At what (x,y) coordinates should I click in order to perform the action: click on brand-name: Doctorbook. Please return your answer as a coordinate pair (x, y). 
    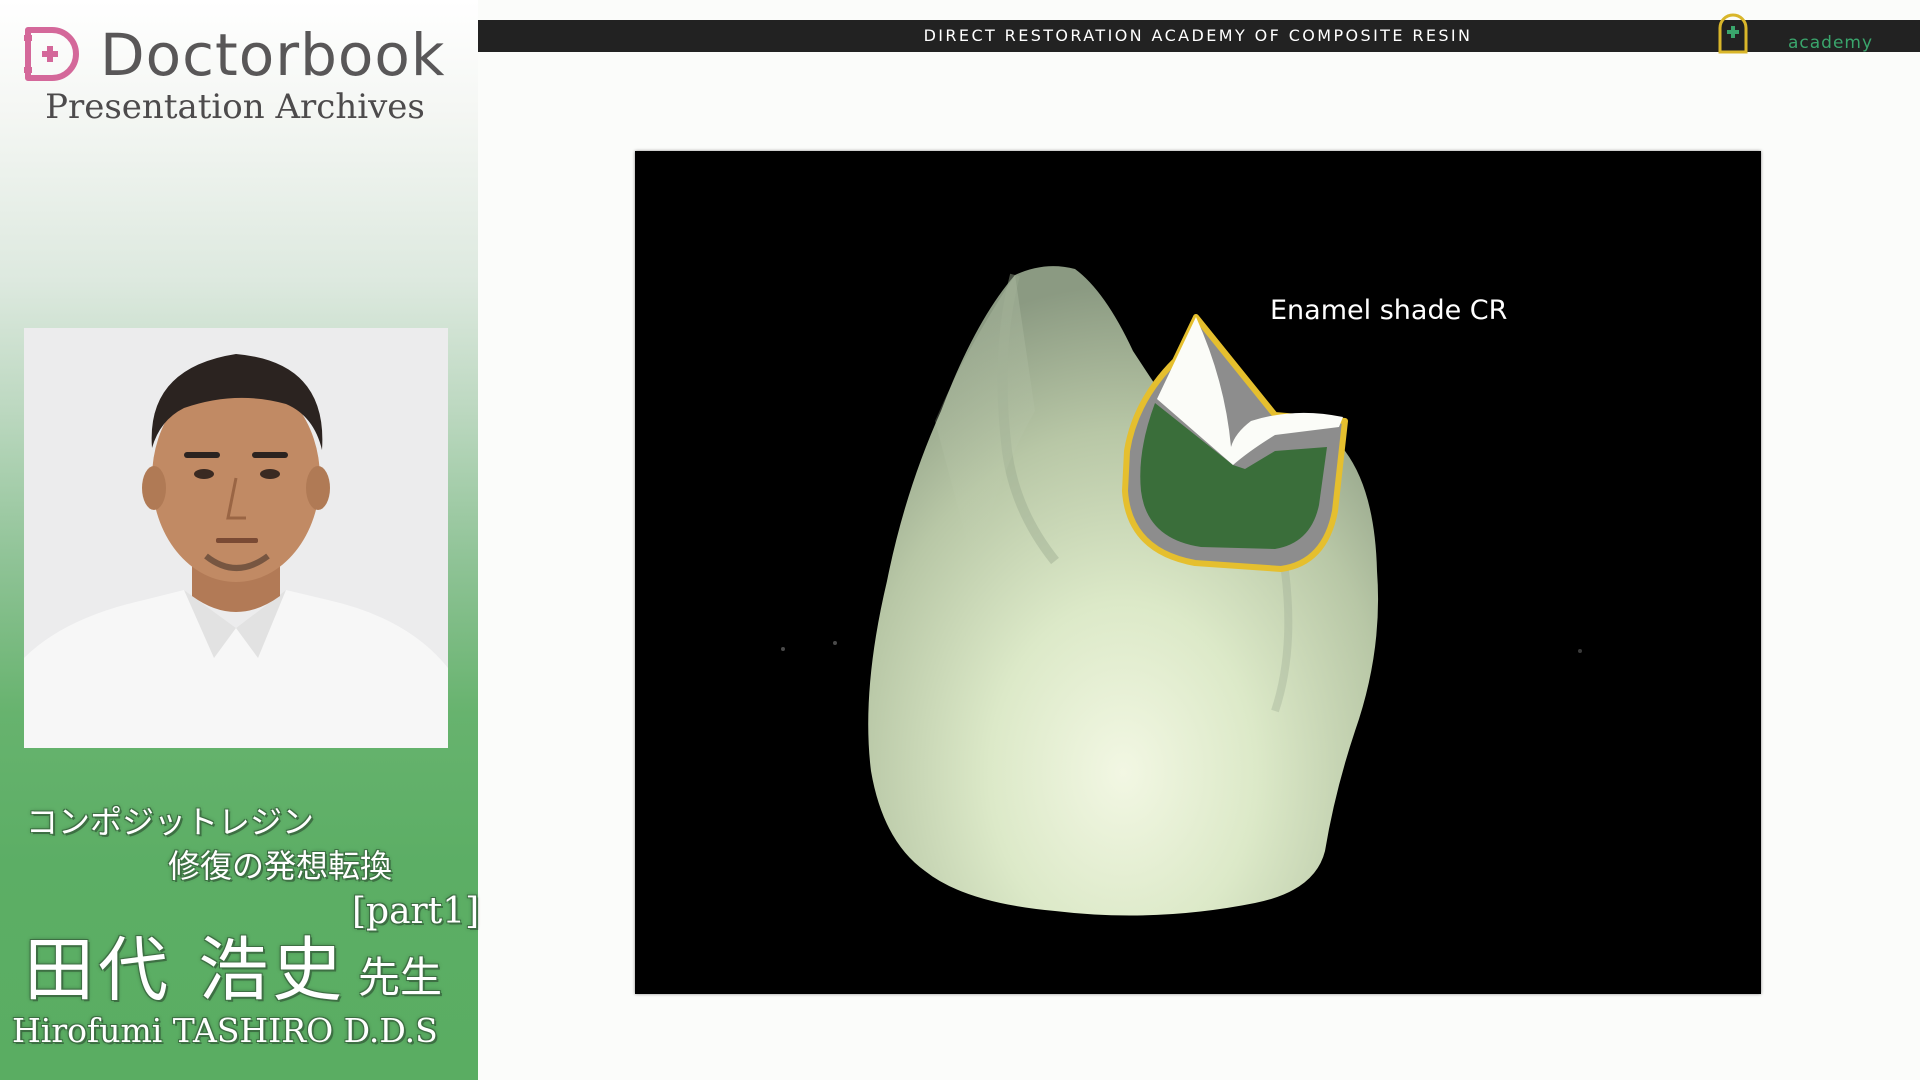
    Looking at the image, I should click on (273, 55).